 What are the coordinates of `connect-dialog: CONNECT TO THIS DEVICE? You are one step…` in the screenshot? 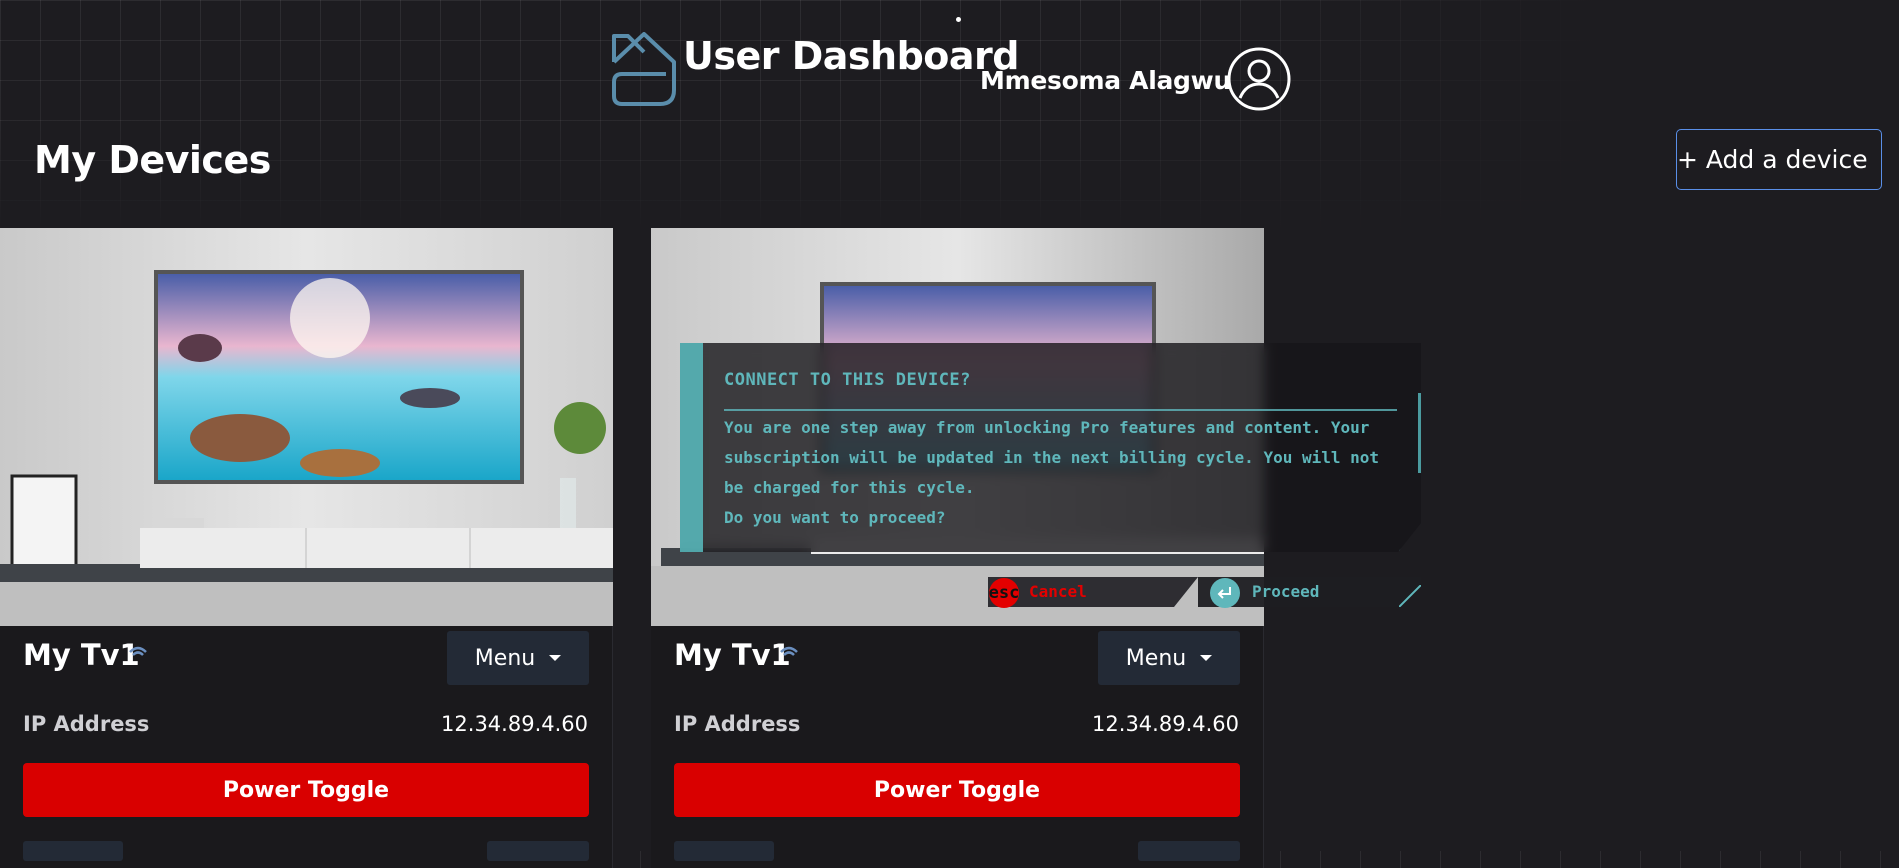 It's located at (1050, 447).